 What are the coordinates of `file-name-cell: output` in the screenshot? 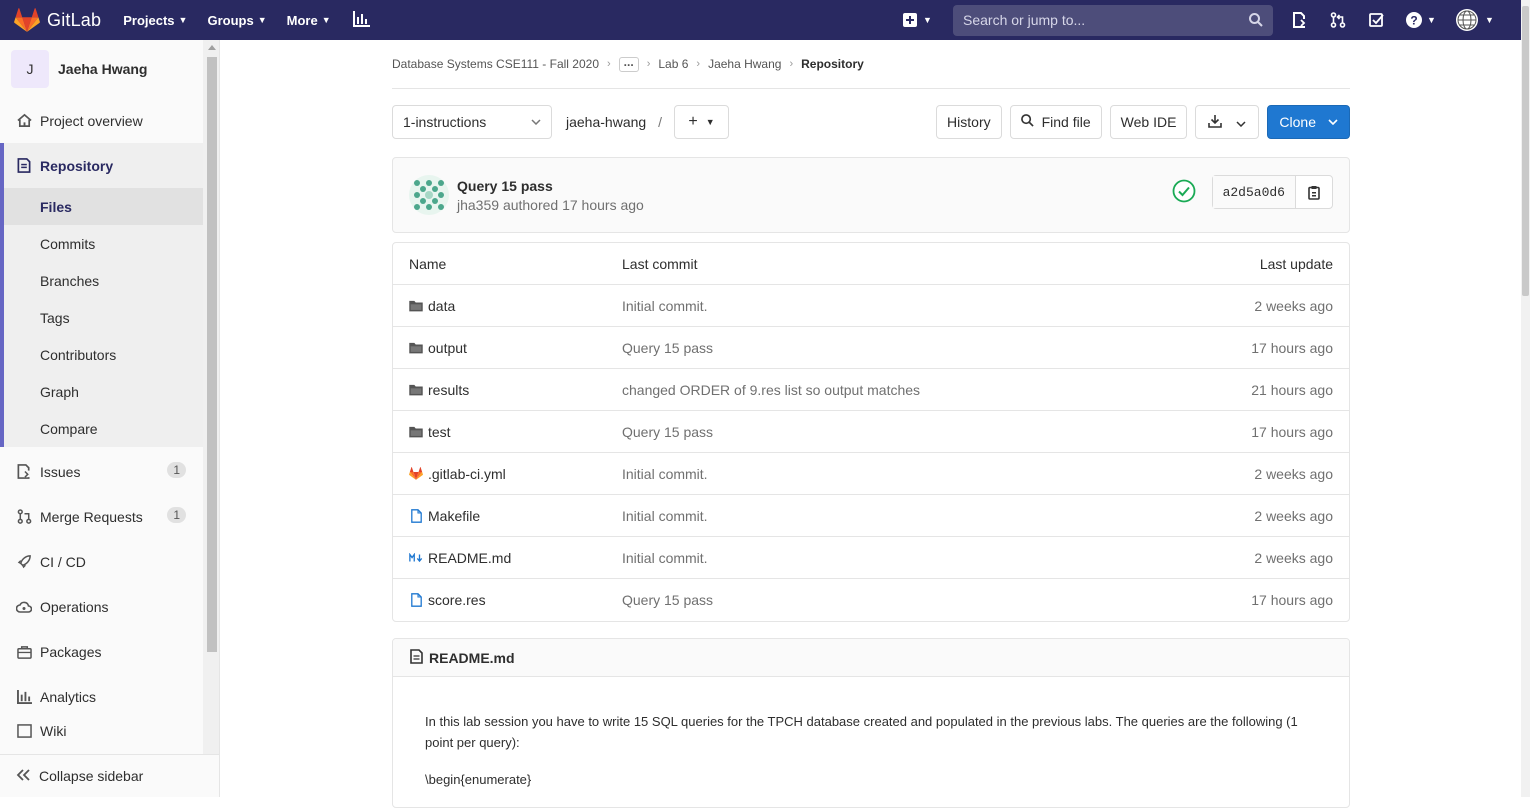 It's located at (515, 348).